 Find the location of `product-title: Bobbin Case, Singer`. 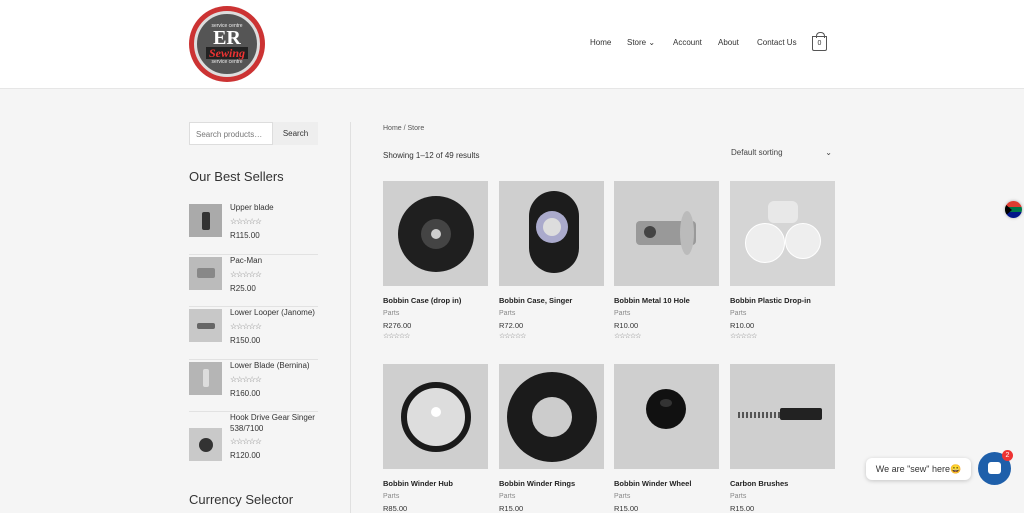

product-title: Bobbin Case, Singer is located at coordinates (551, 300).